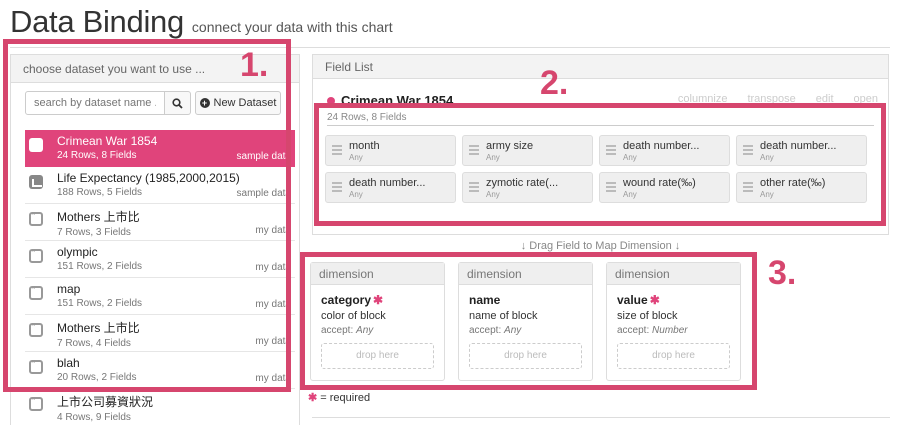  What do you see at coordinates (292, 27) in the screenshot?
I see `page-subtitle: connect your data with this chart` at bounding box center [292, 27].